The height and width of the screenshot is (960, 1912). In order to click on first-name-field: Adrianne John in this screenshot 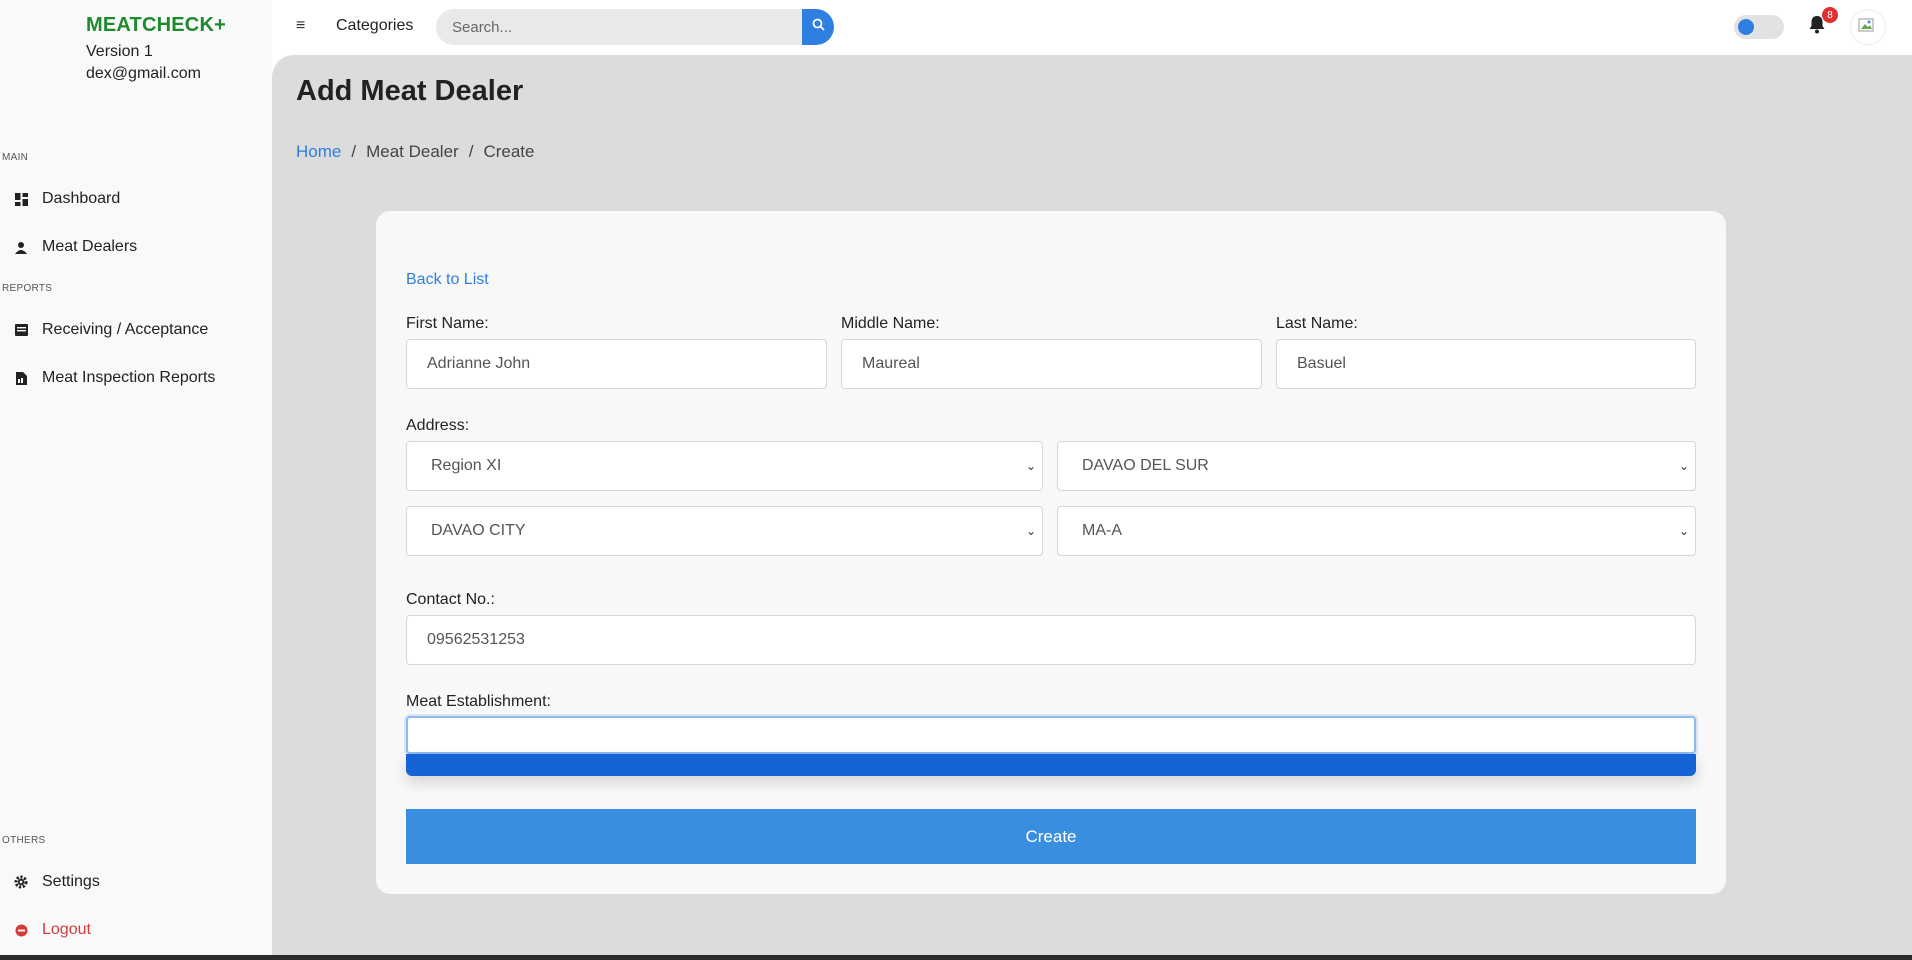, I will do `click(616, 364)`.